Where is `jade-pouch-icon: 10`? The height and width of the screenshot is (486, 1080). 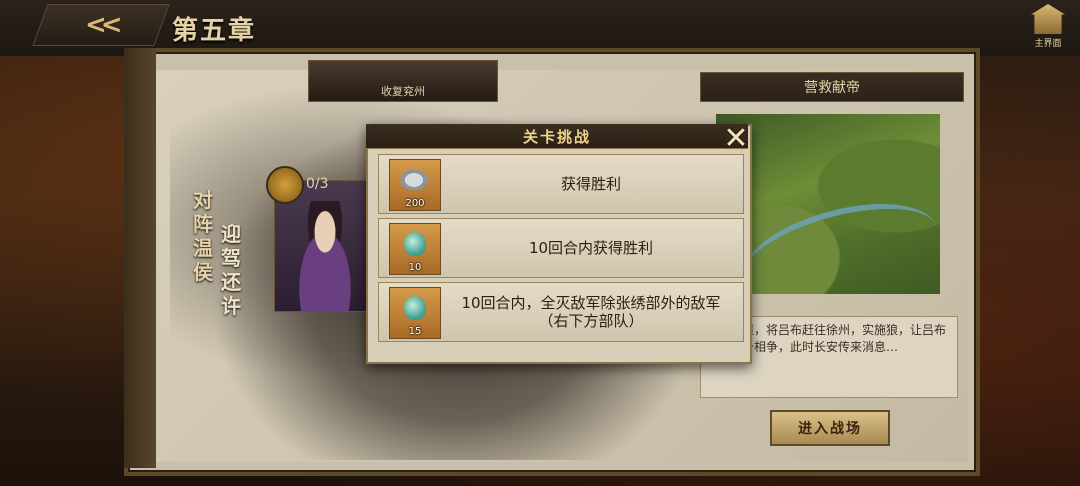
jade-pouch-icon: 10 is located at coordinates (415, 249).